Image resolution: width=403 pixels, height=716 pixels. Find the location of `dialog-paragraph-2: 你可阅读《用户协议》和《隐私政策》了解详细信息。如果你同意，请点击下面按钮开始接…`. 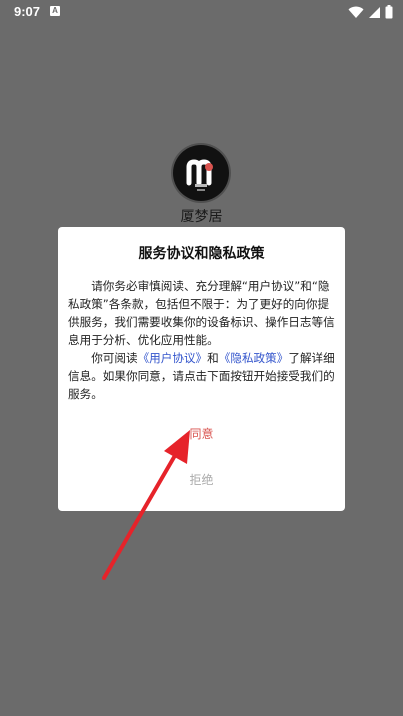

dialog-paragraph-2: 你可阅读《用户协议》和《隐私政策》了解详细信息。如果你同意，请点击下面按钮开始接… is located at coordinates (201, 376).